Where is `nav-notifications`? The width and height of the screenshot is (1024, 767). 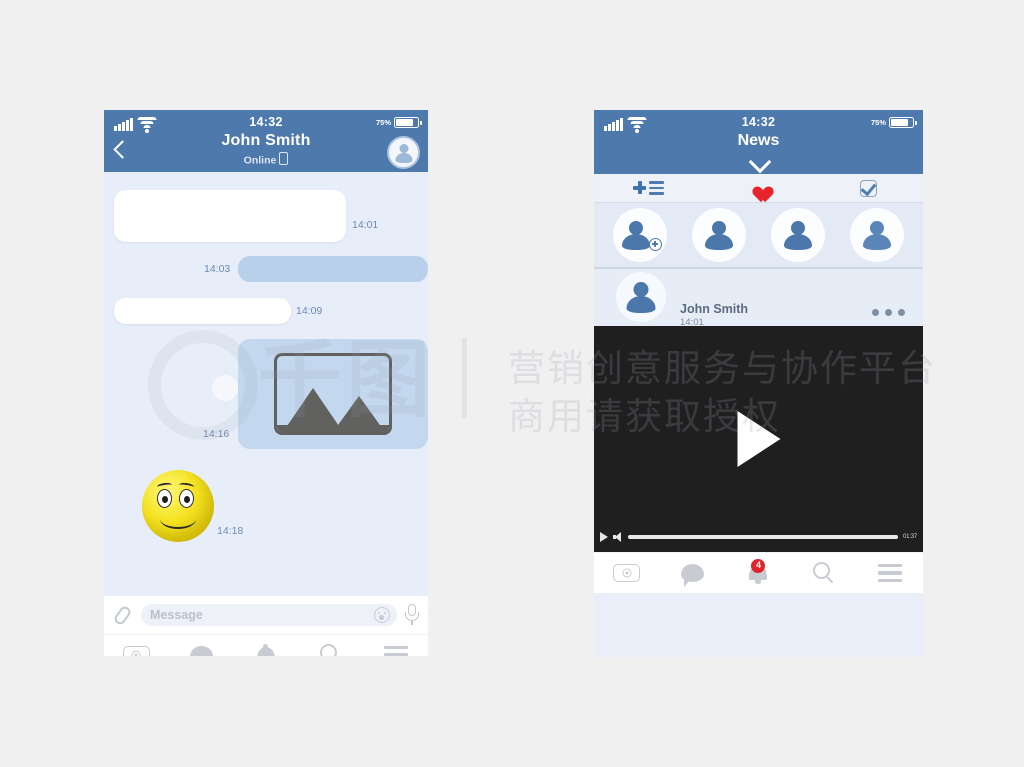 nav-notifications is located at coordinates (266, 645).